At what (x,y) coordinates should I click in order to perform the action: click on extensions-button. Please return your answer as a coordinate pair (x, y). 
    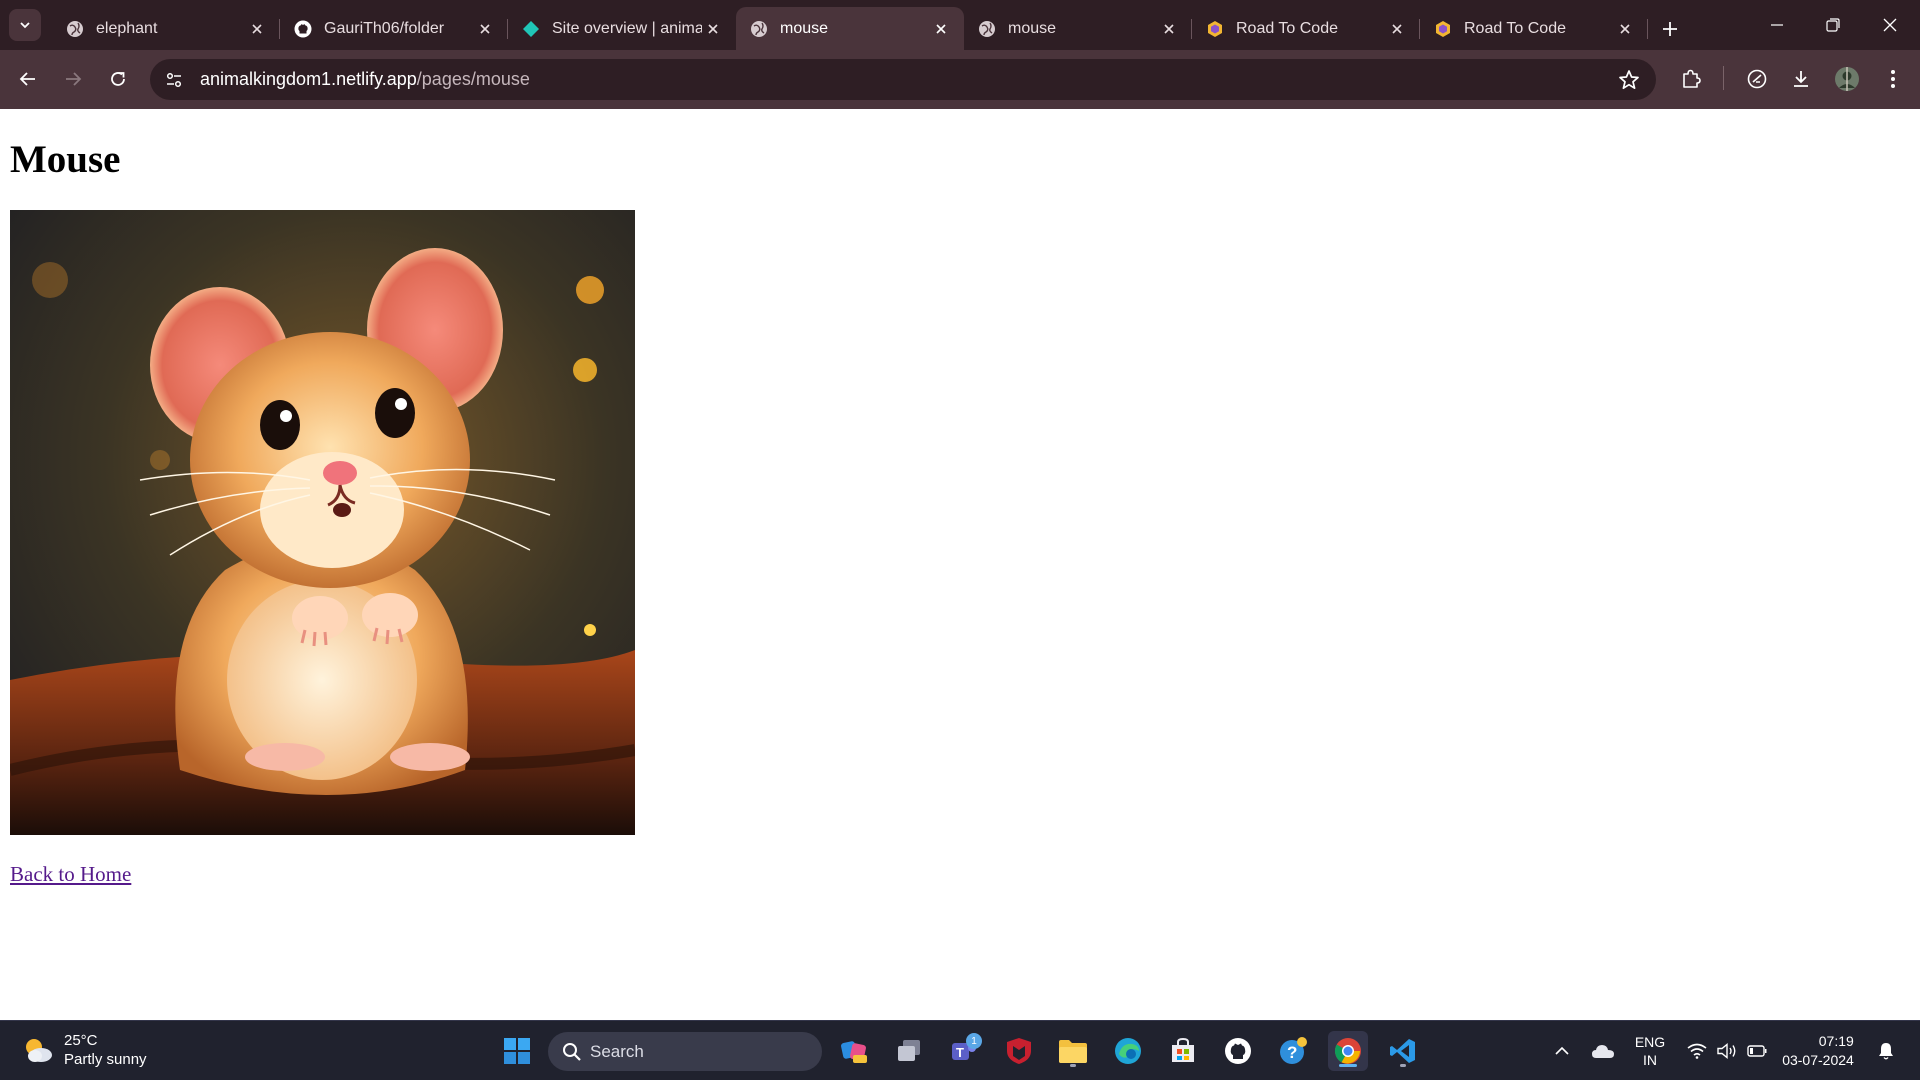
    Looking at the image, I should click on (1691, 79).